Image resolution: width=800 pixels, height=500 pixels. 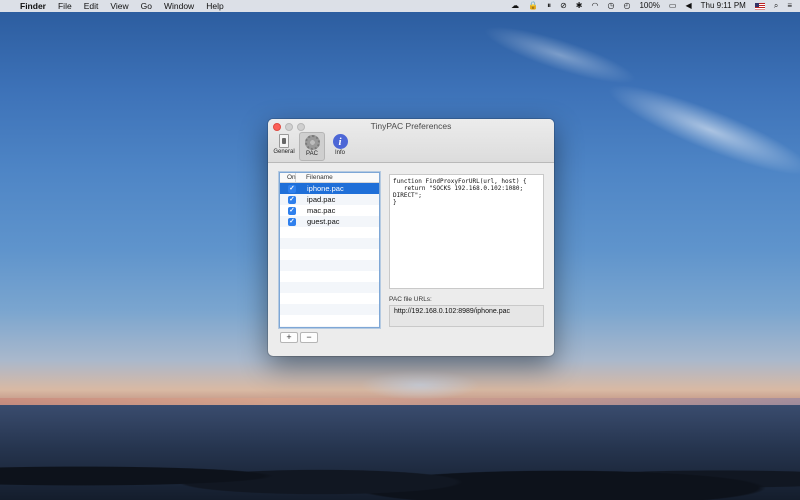 What do you see at coordinates (339, 153) in the screenshot?
I see `tab-info-label: Info` at bounding box center [339, 153].